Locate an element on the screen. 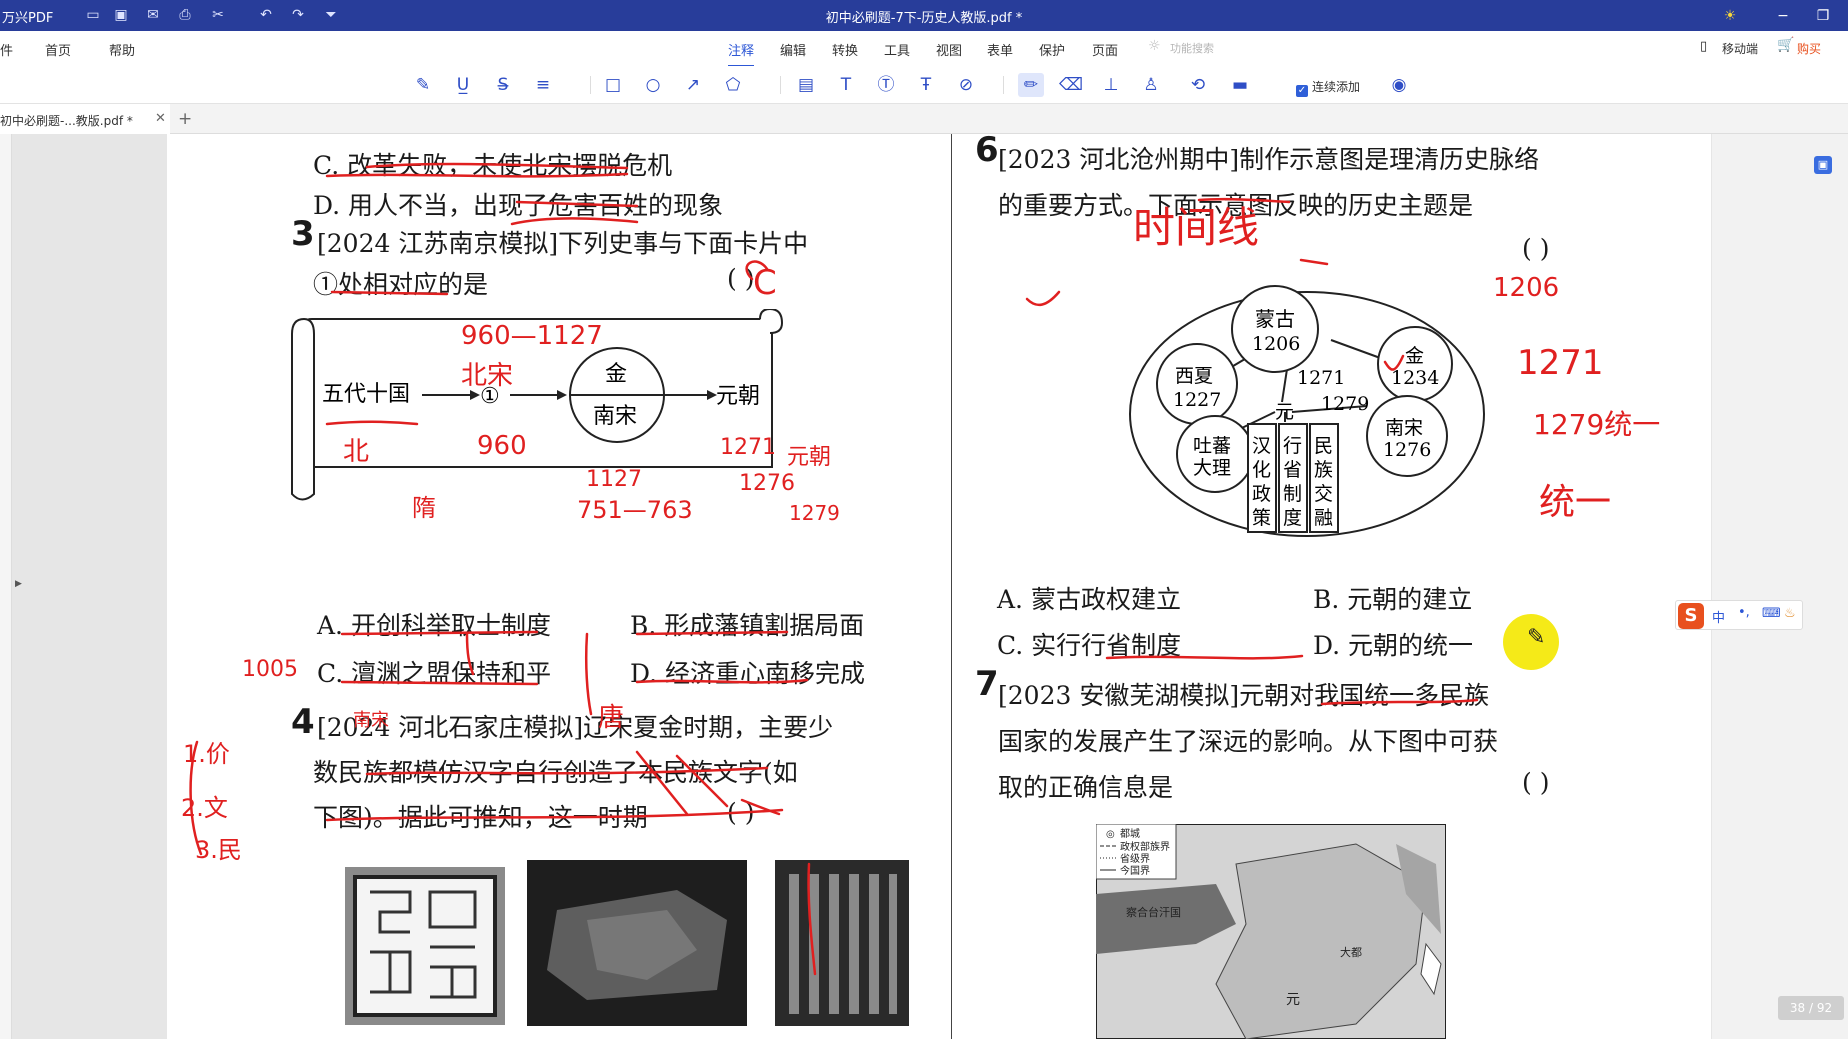  q7-number: 7 is located at coordinates (987, 684).